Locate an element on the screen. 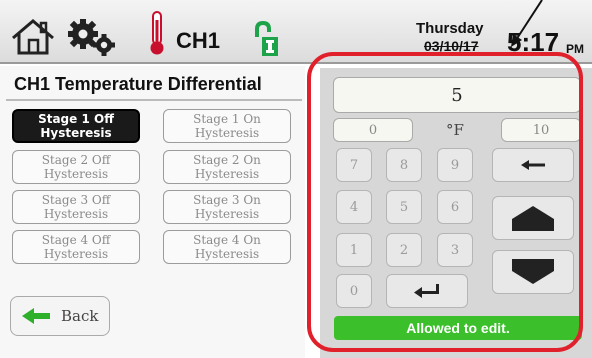 This screenshot has width=592, height=358. thermometer-icon is located at coordinates (157, 33).